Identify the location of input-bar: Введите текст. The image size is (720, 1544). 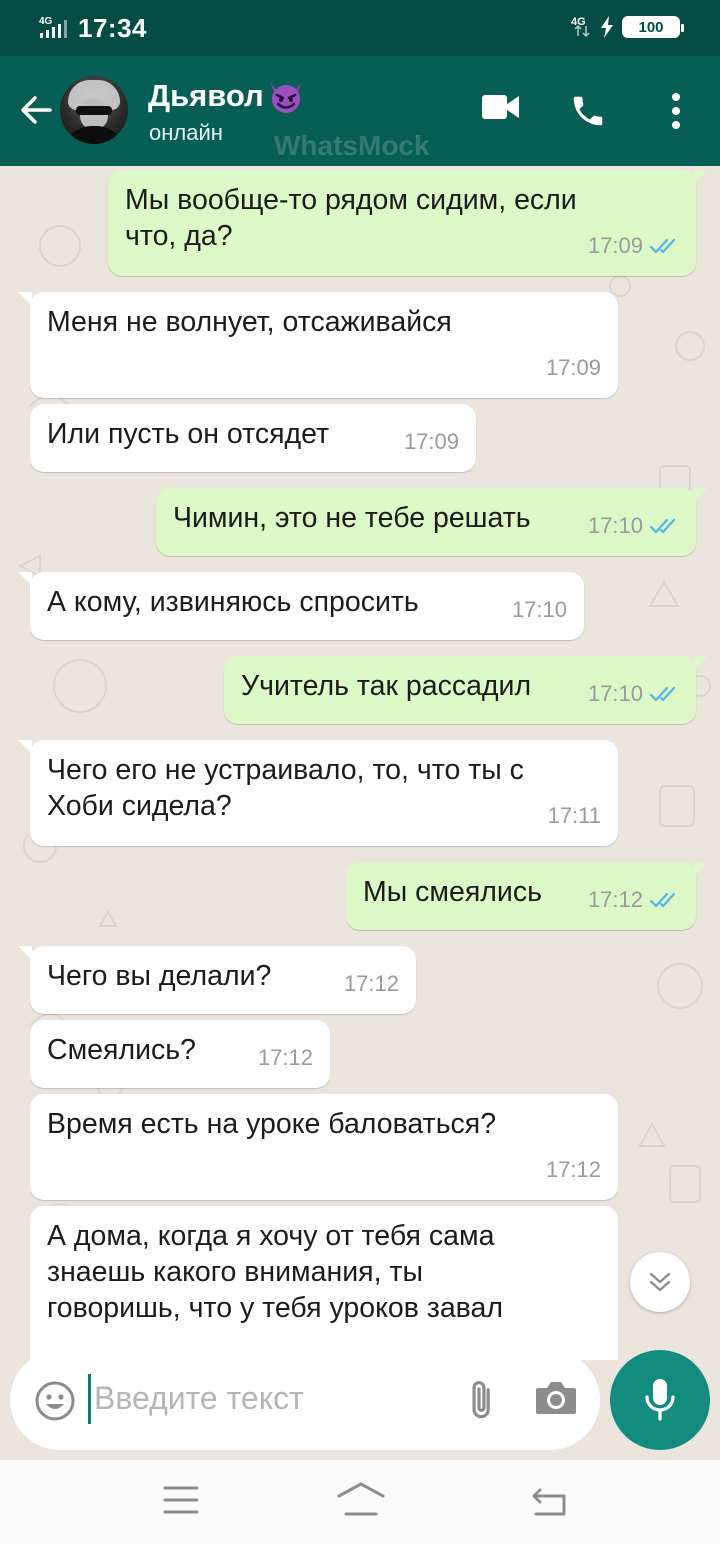
(360, 1405).